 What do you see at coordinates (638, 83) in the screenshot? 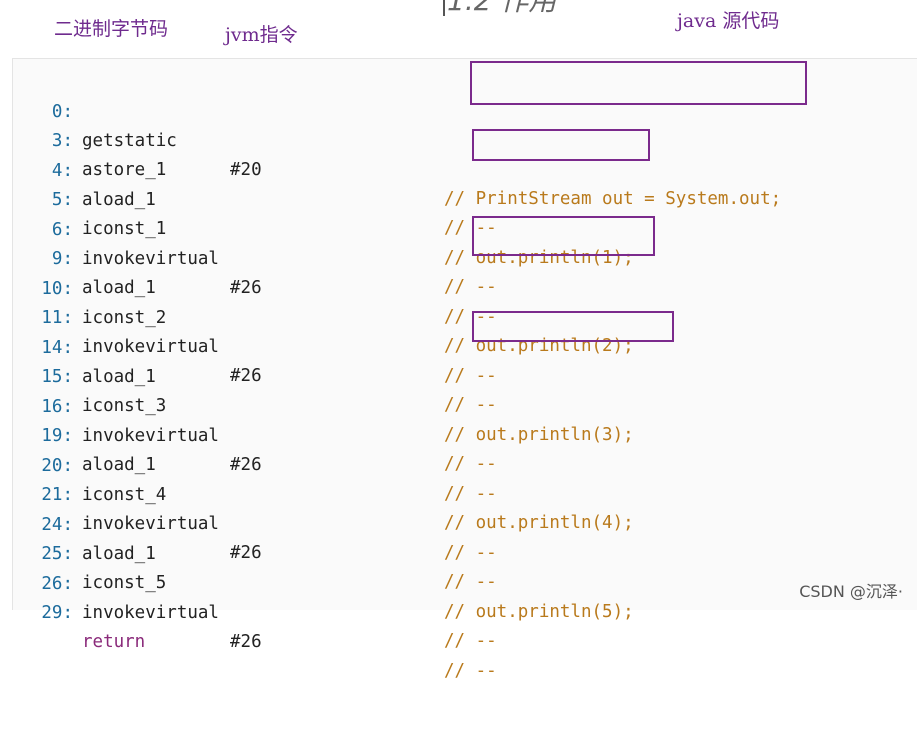
I see `highlight-box-system-out` at bounding box center [638, 83].